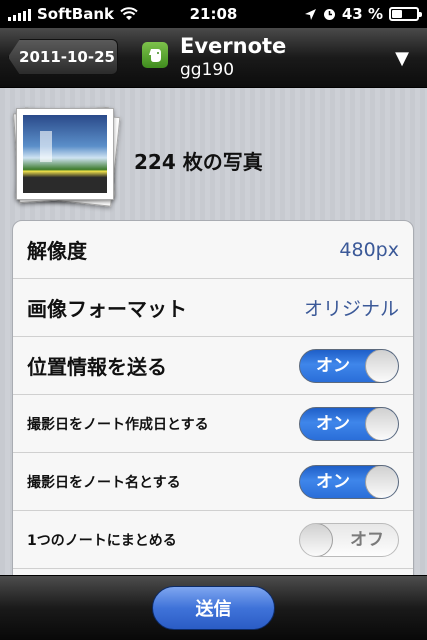  What do you see at coordinates (76, 14) in the screenshot?
I see `carrier-name: SoftBank` at bounding box center [76, 14].